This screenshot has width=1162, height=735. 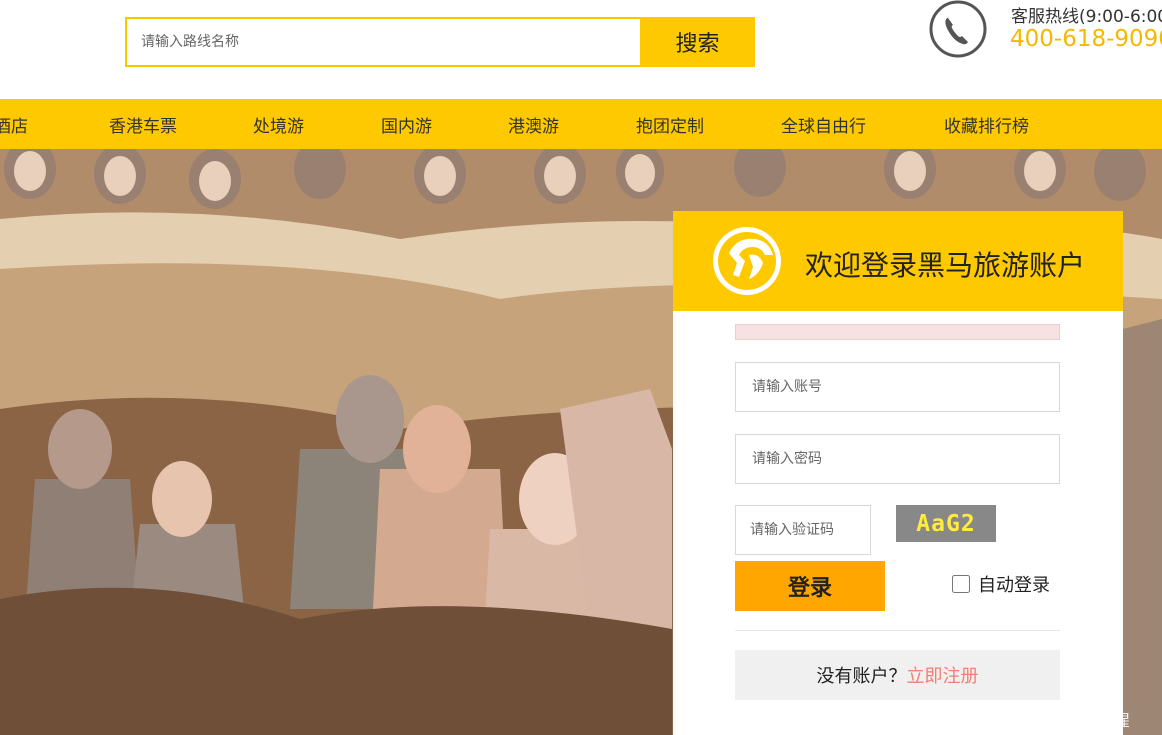 I want to click on register-link: 立即注册, so click(x=943, y=675).